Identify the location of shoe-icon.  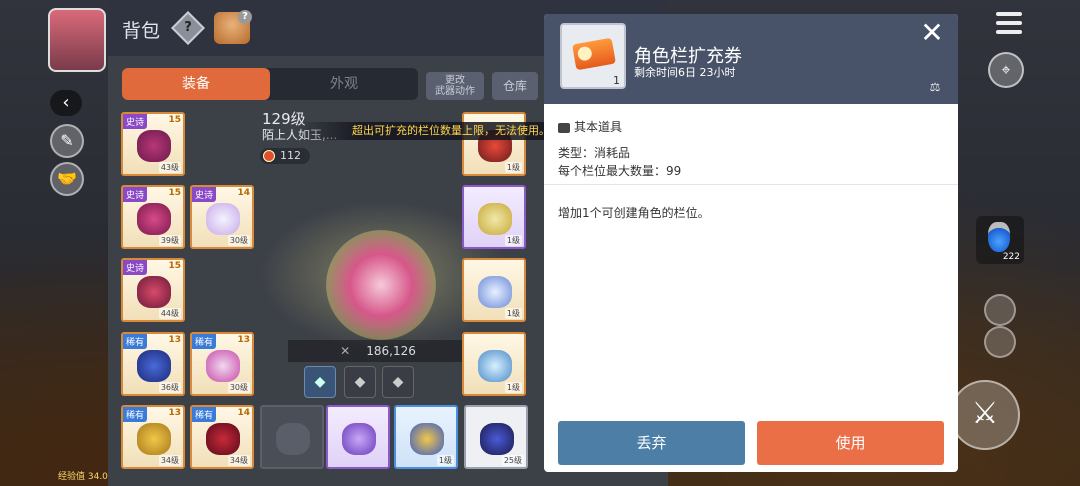
(223, 366).